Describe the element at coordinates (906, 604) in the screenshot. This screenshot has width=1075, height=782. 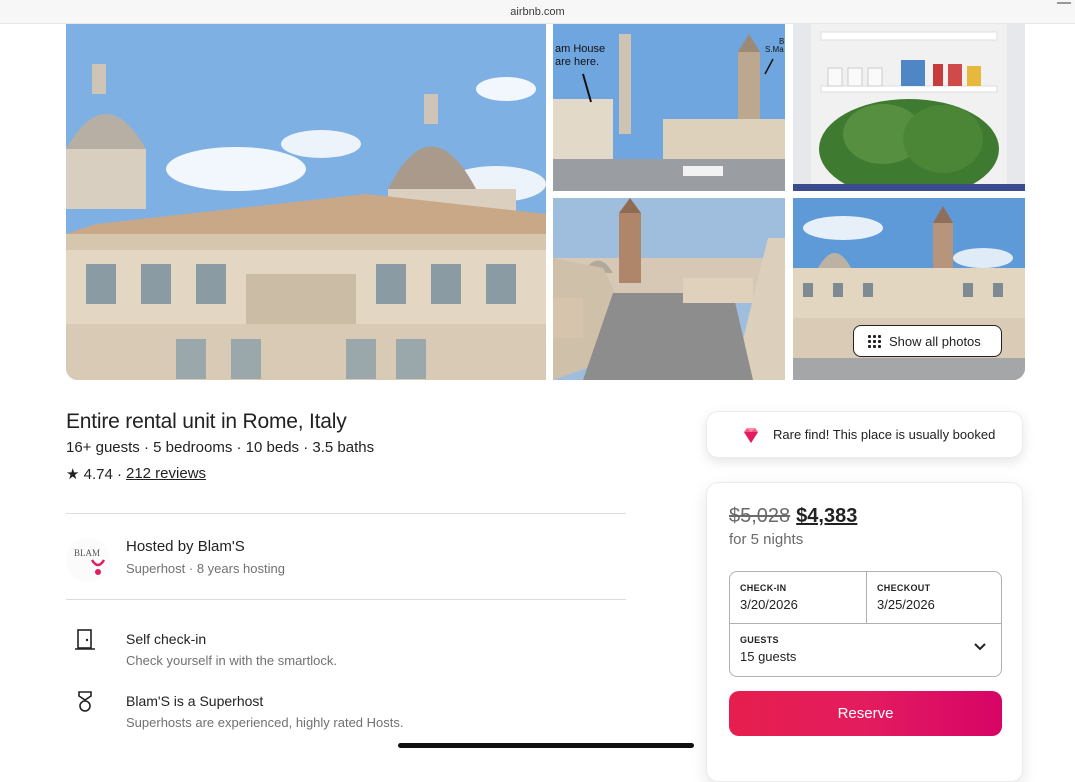
I see `checkout-value: 3/25/2026` at that location.